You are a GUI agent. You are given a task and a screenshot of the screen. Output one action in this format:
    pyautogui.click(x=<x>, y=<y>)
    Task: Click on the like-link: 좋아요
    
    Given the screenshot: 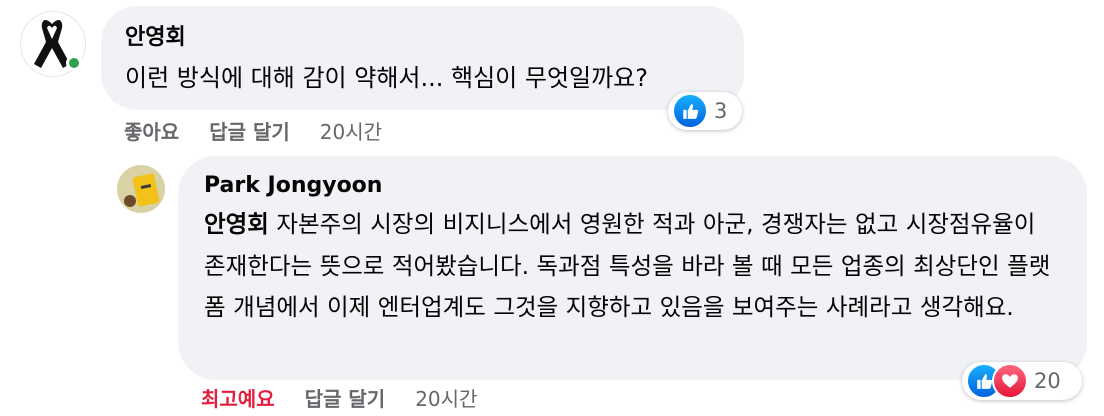 What is the action you would take?
    pyautogui.click(x=151, y=130)
    